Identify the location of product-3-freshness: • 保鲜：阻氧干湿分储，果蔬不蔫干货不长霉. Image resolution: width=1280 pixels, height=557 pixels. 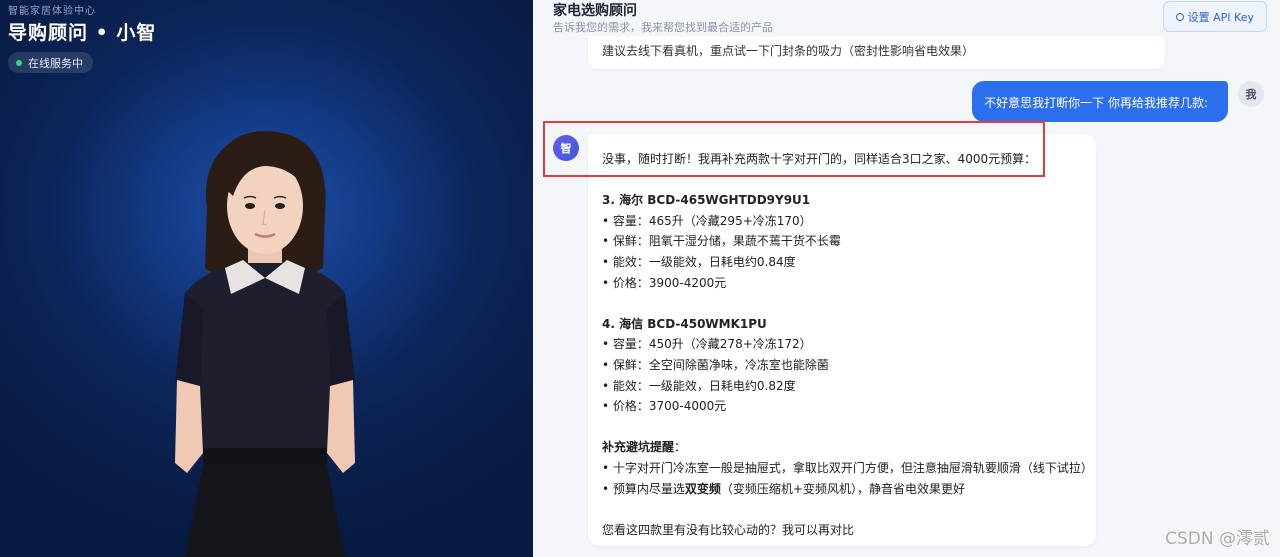
(721, 241).